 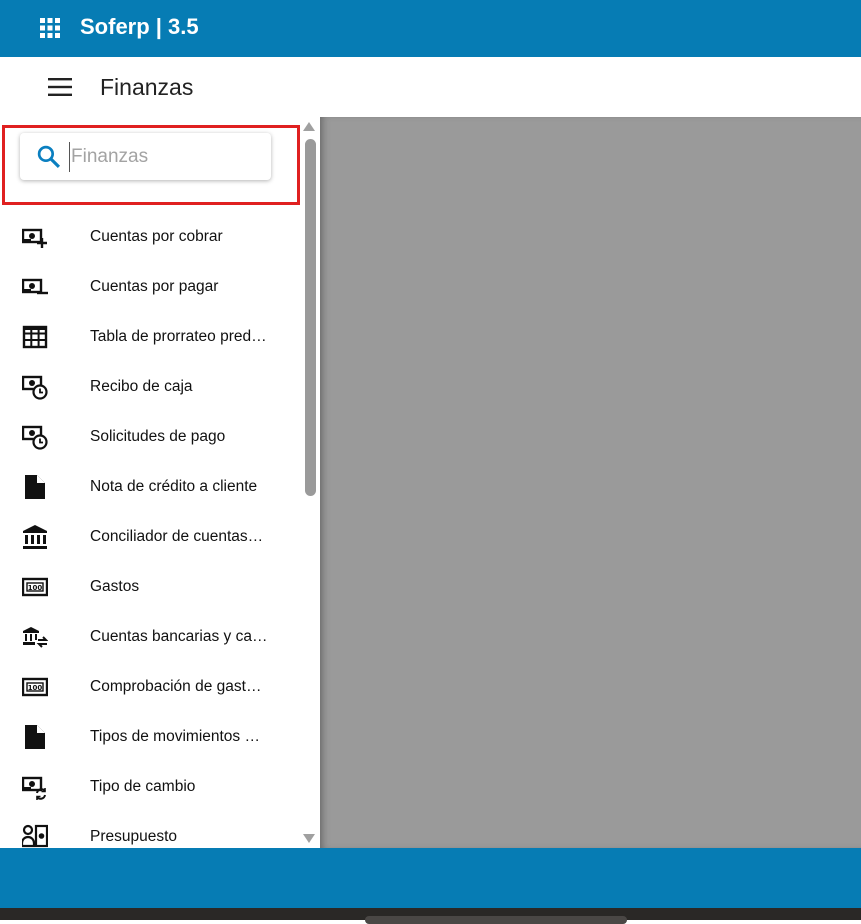 I want to click on app-title: Soferp | 3.5, so click(x=139, y=26).